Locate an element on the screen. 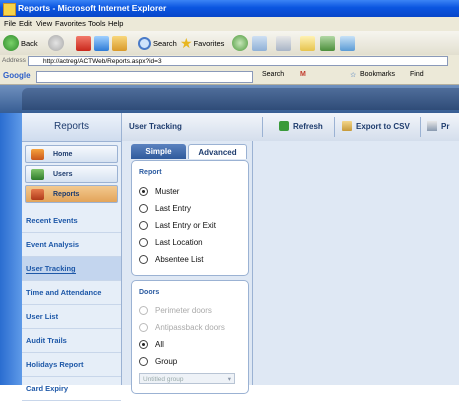  nav-holidays-report: Holidays Report is located at coordinates (71, 365).